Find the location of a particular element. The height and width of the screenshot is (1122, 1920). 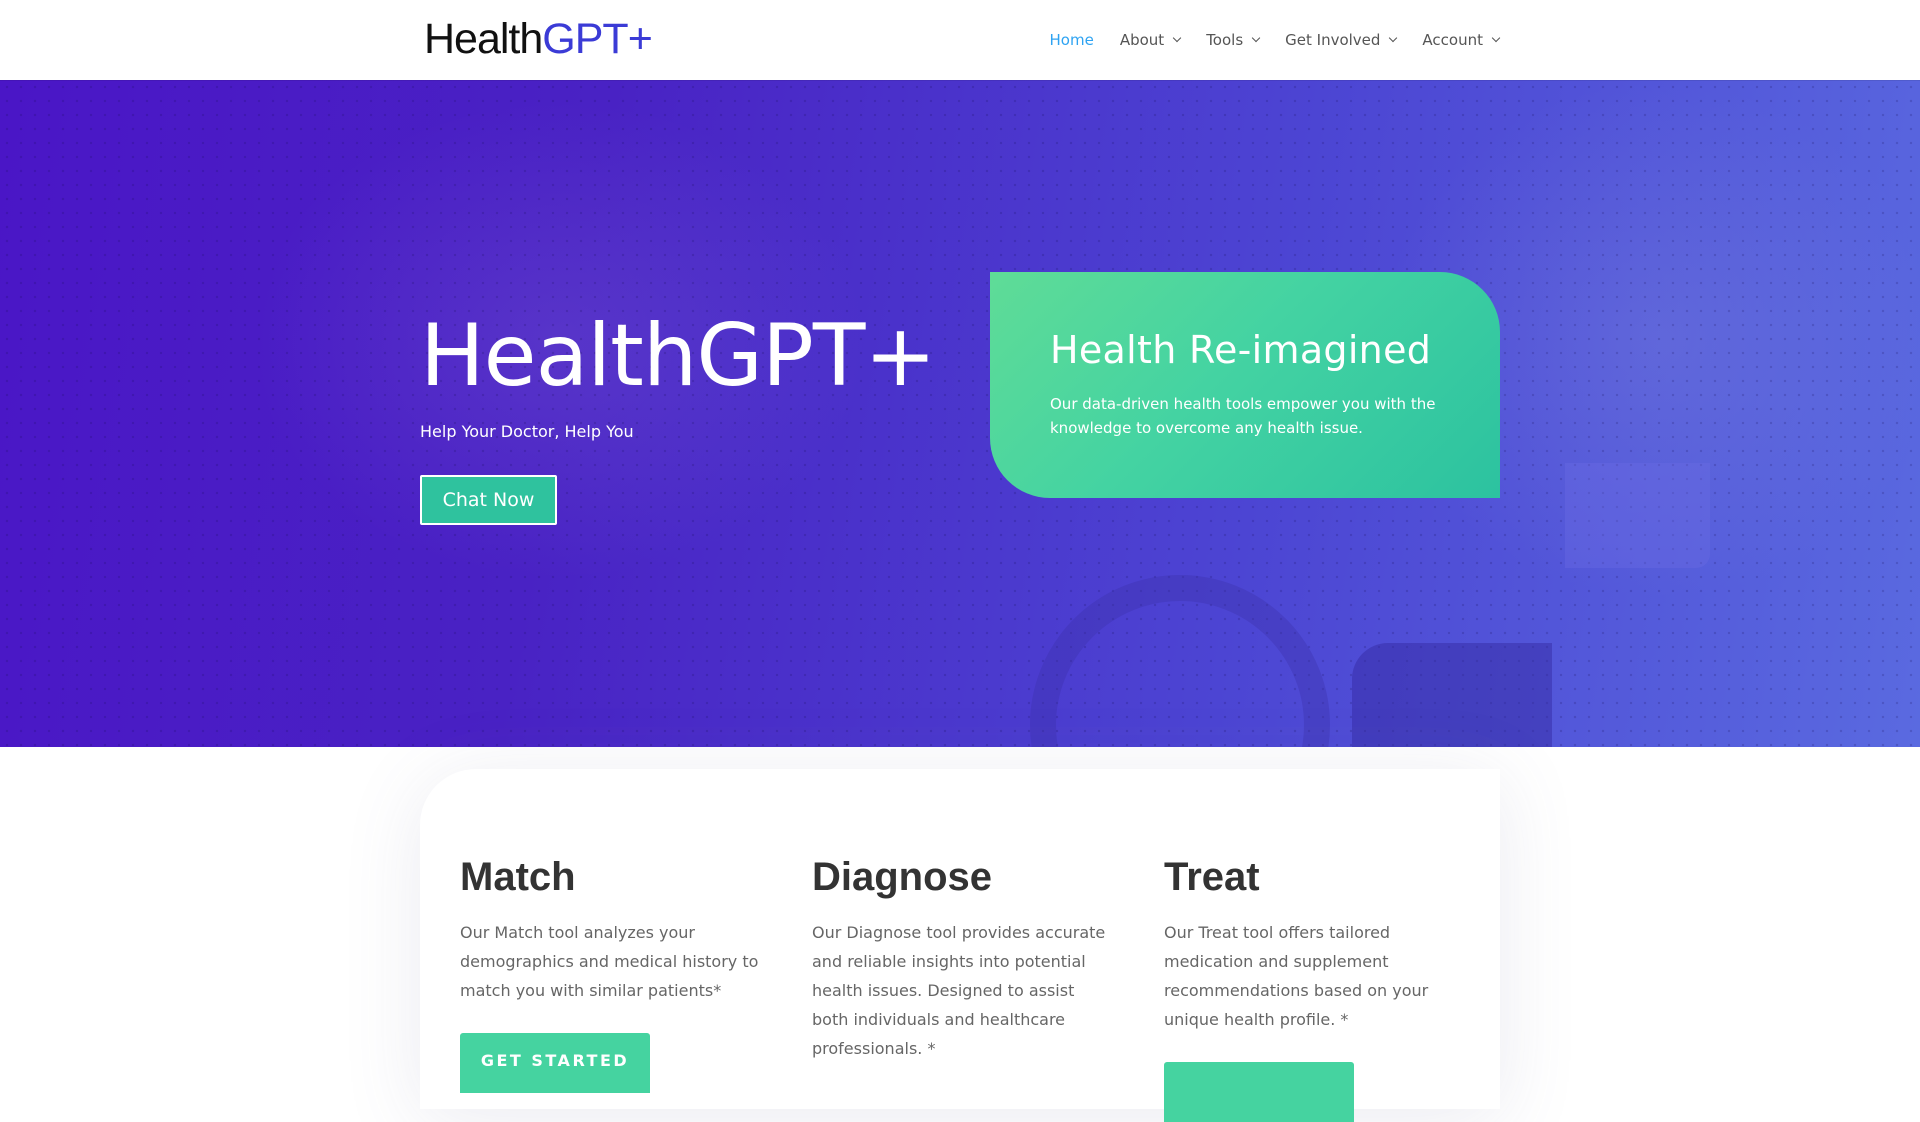

chat-now-button: Chat Now is located at coordinates (488, 500).